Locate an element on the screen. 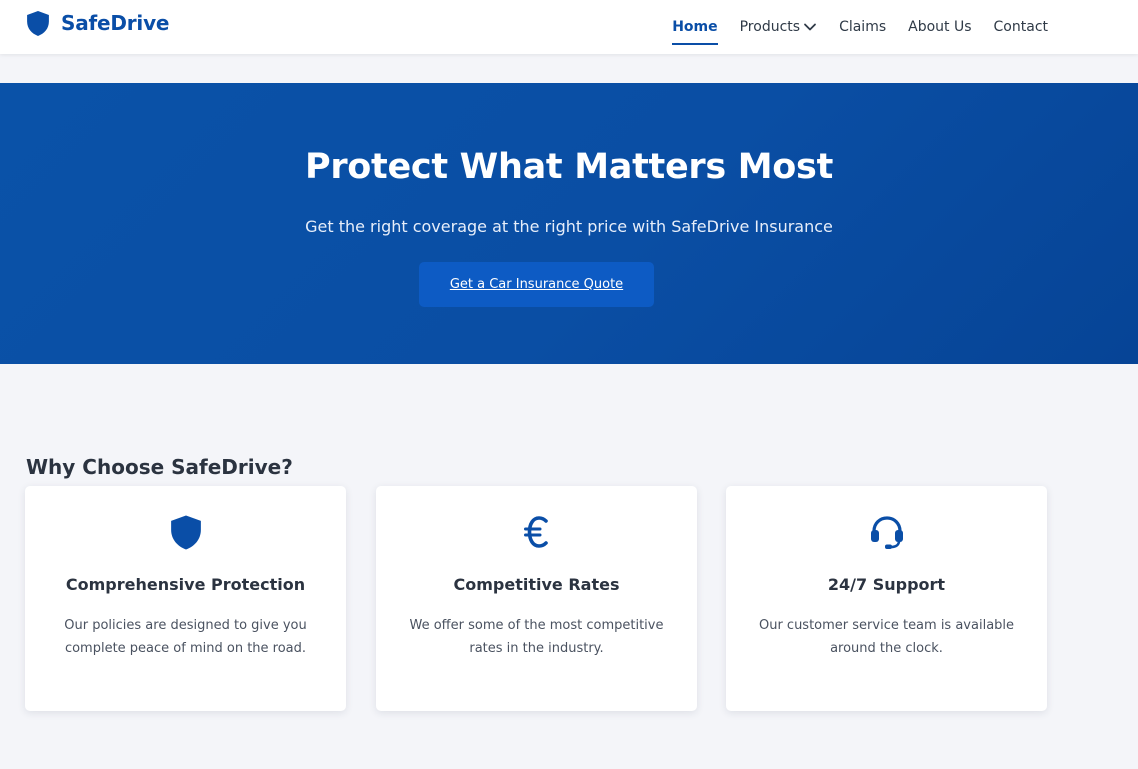 The image size is (1138, 769). feature-card-title: 24/7 Support is located at coordinates (886, 584).